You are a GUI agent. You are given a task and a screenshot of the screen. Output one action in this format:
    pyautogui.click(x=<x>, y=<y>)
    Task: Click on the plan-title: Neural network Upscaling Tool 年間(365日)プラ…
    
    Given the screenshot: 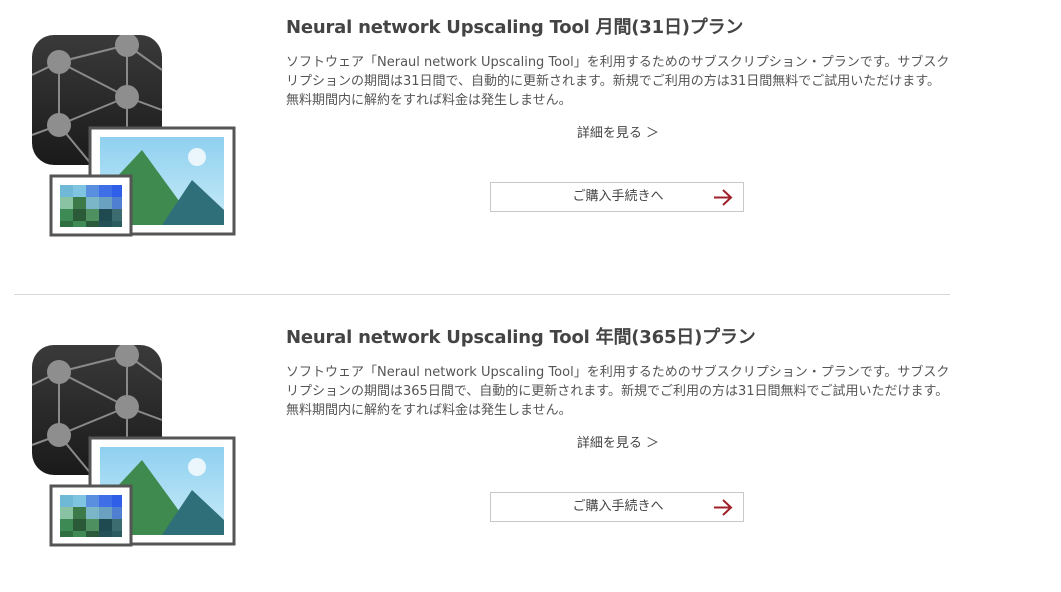 What is the action you would take?
    pyautogui.click(x=521, y=337)
    